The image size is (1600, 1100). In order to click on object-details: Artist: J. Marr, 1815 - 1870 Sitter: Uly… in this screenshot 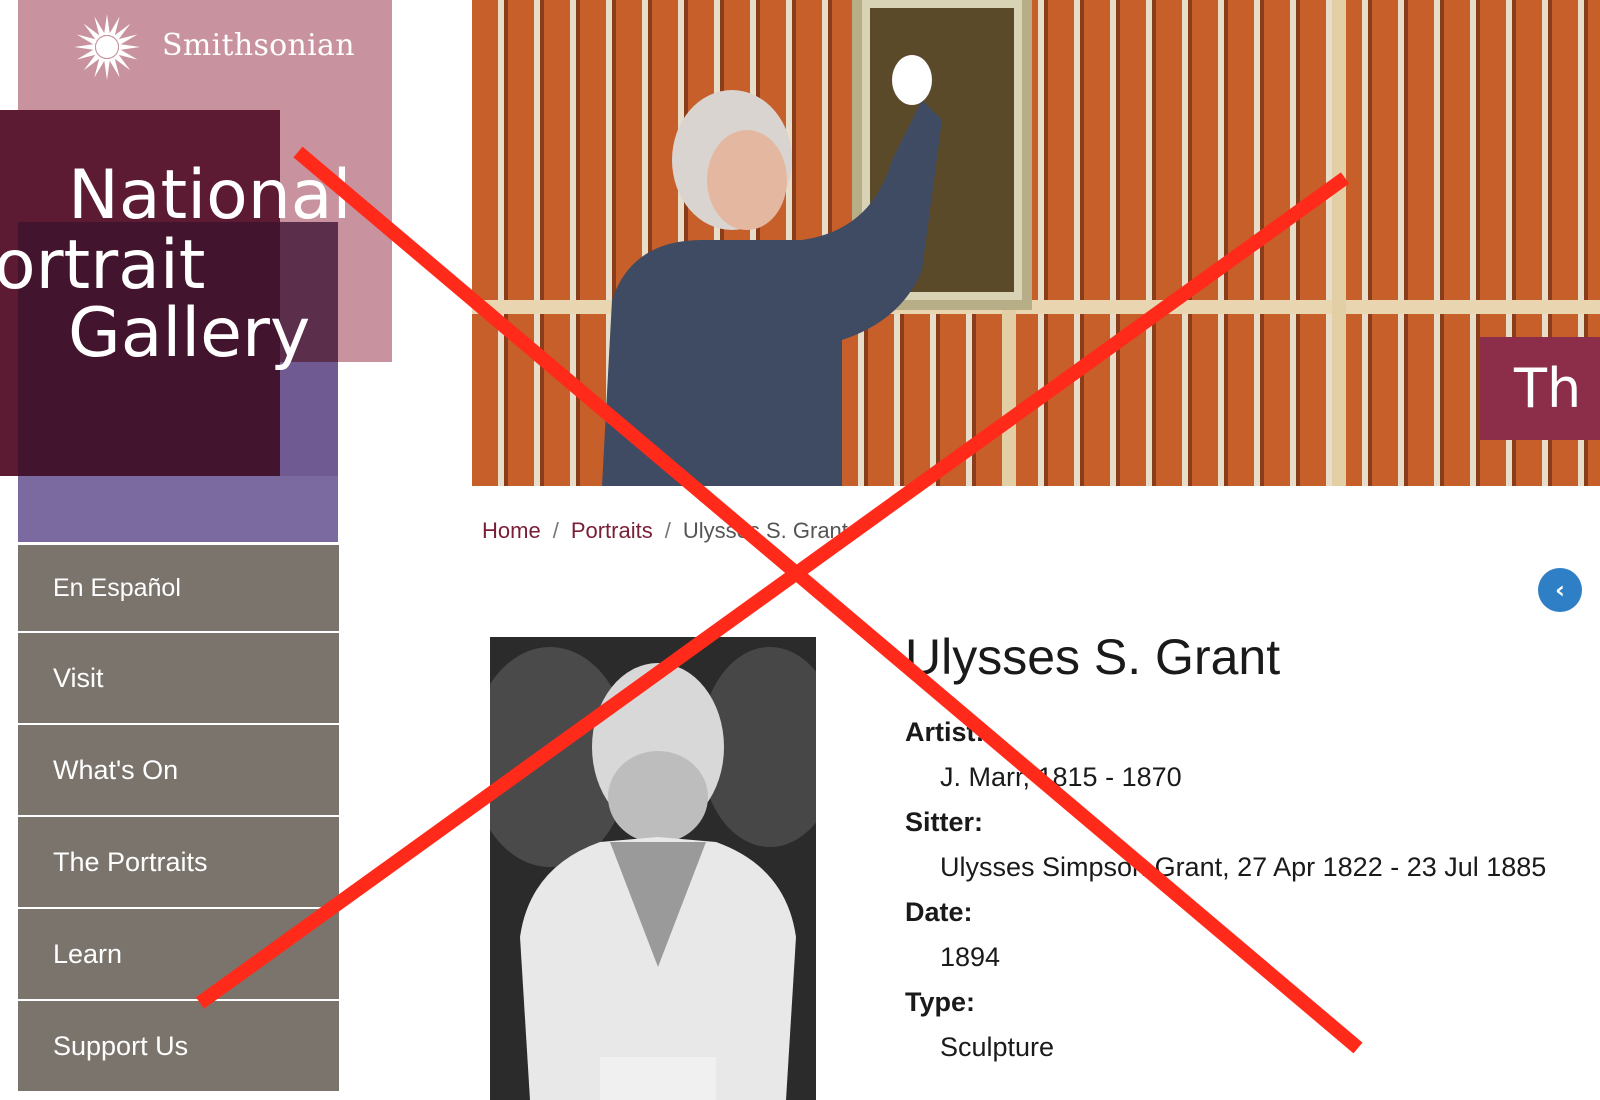, I will do `click(1225, 890)`.